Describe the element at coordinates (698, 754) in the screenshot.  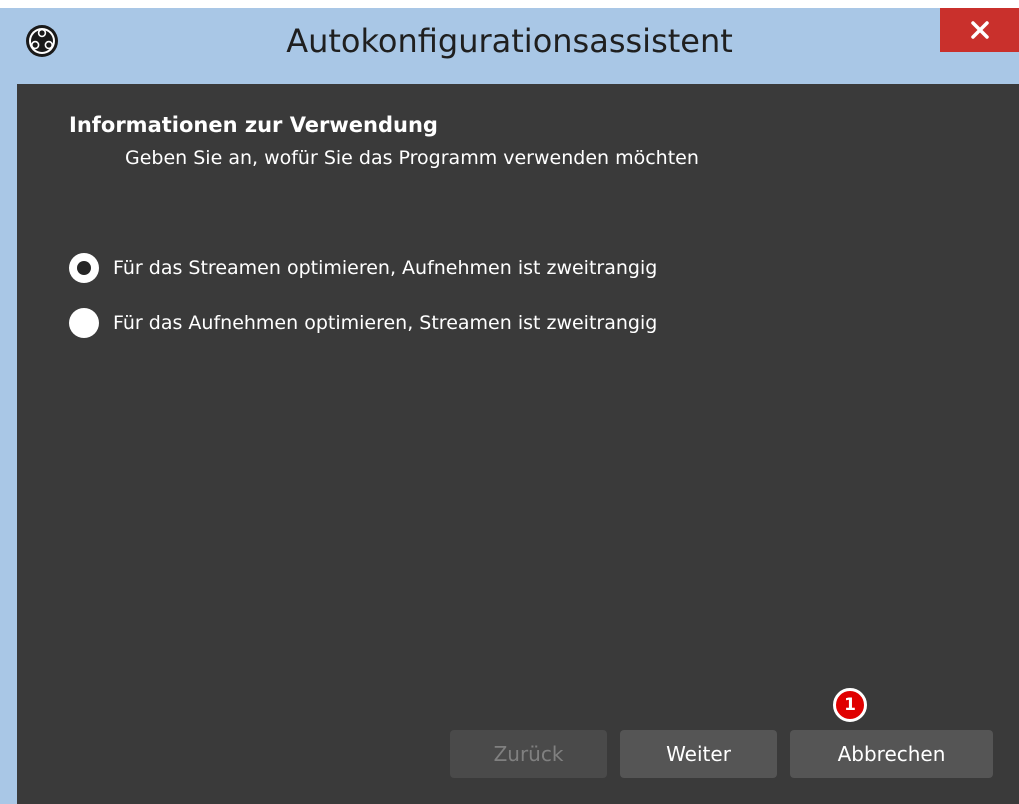
I see `next-button: Weiter` at that location.